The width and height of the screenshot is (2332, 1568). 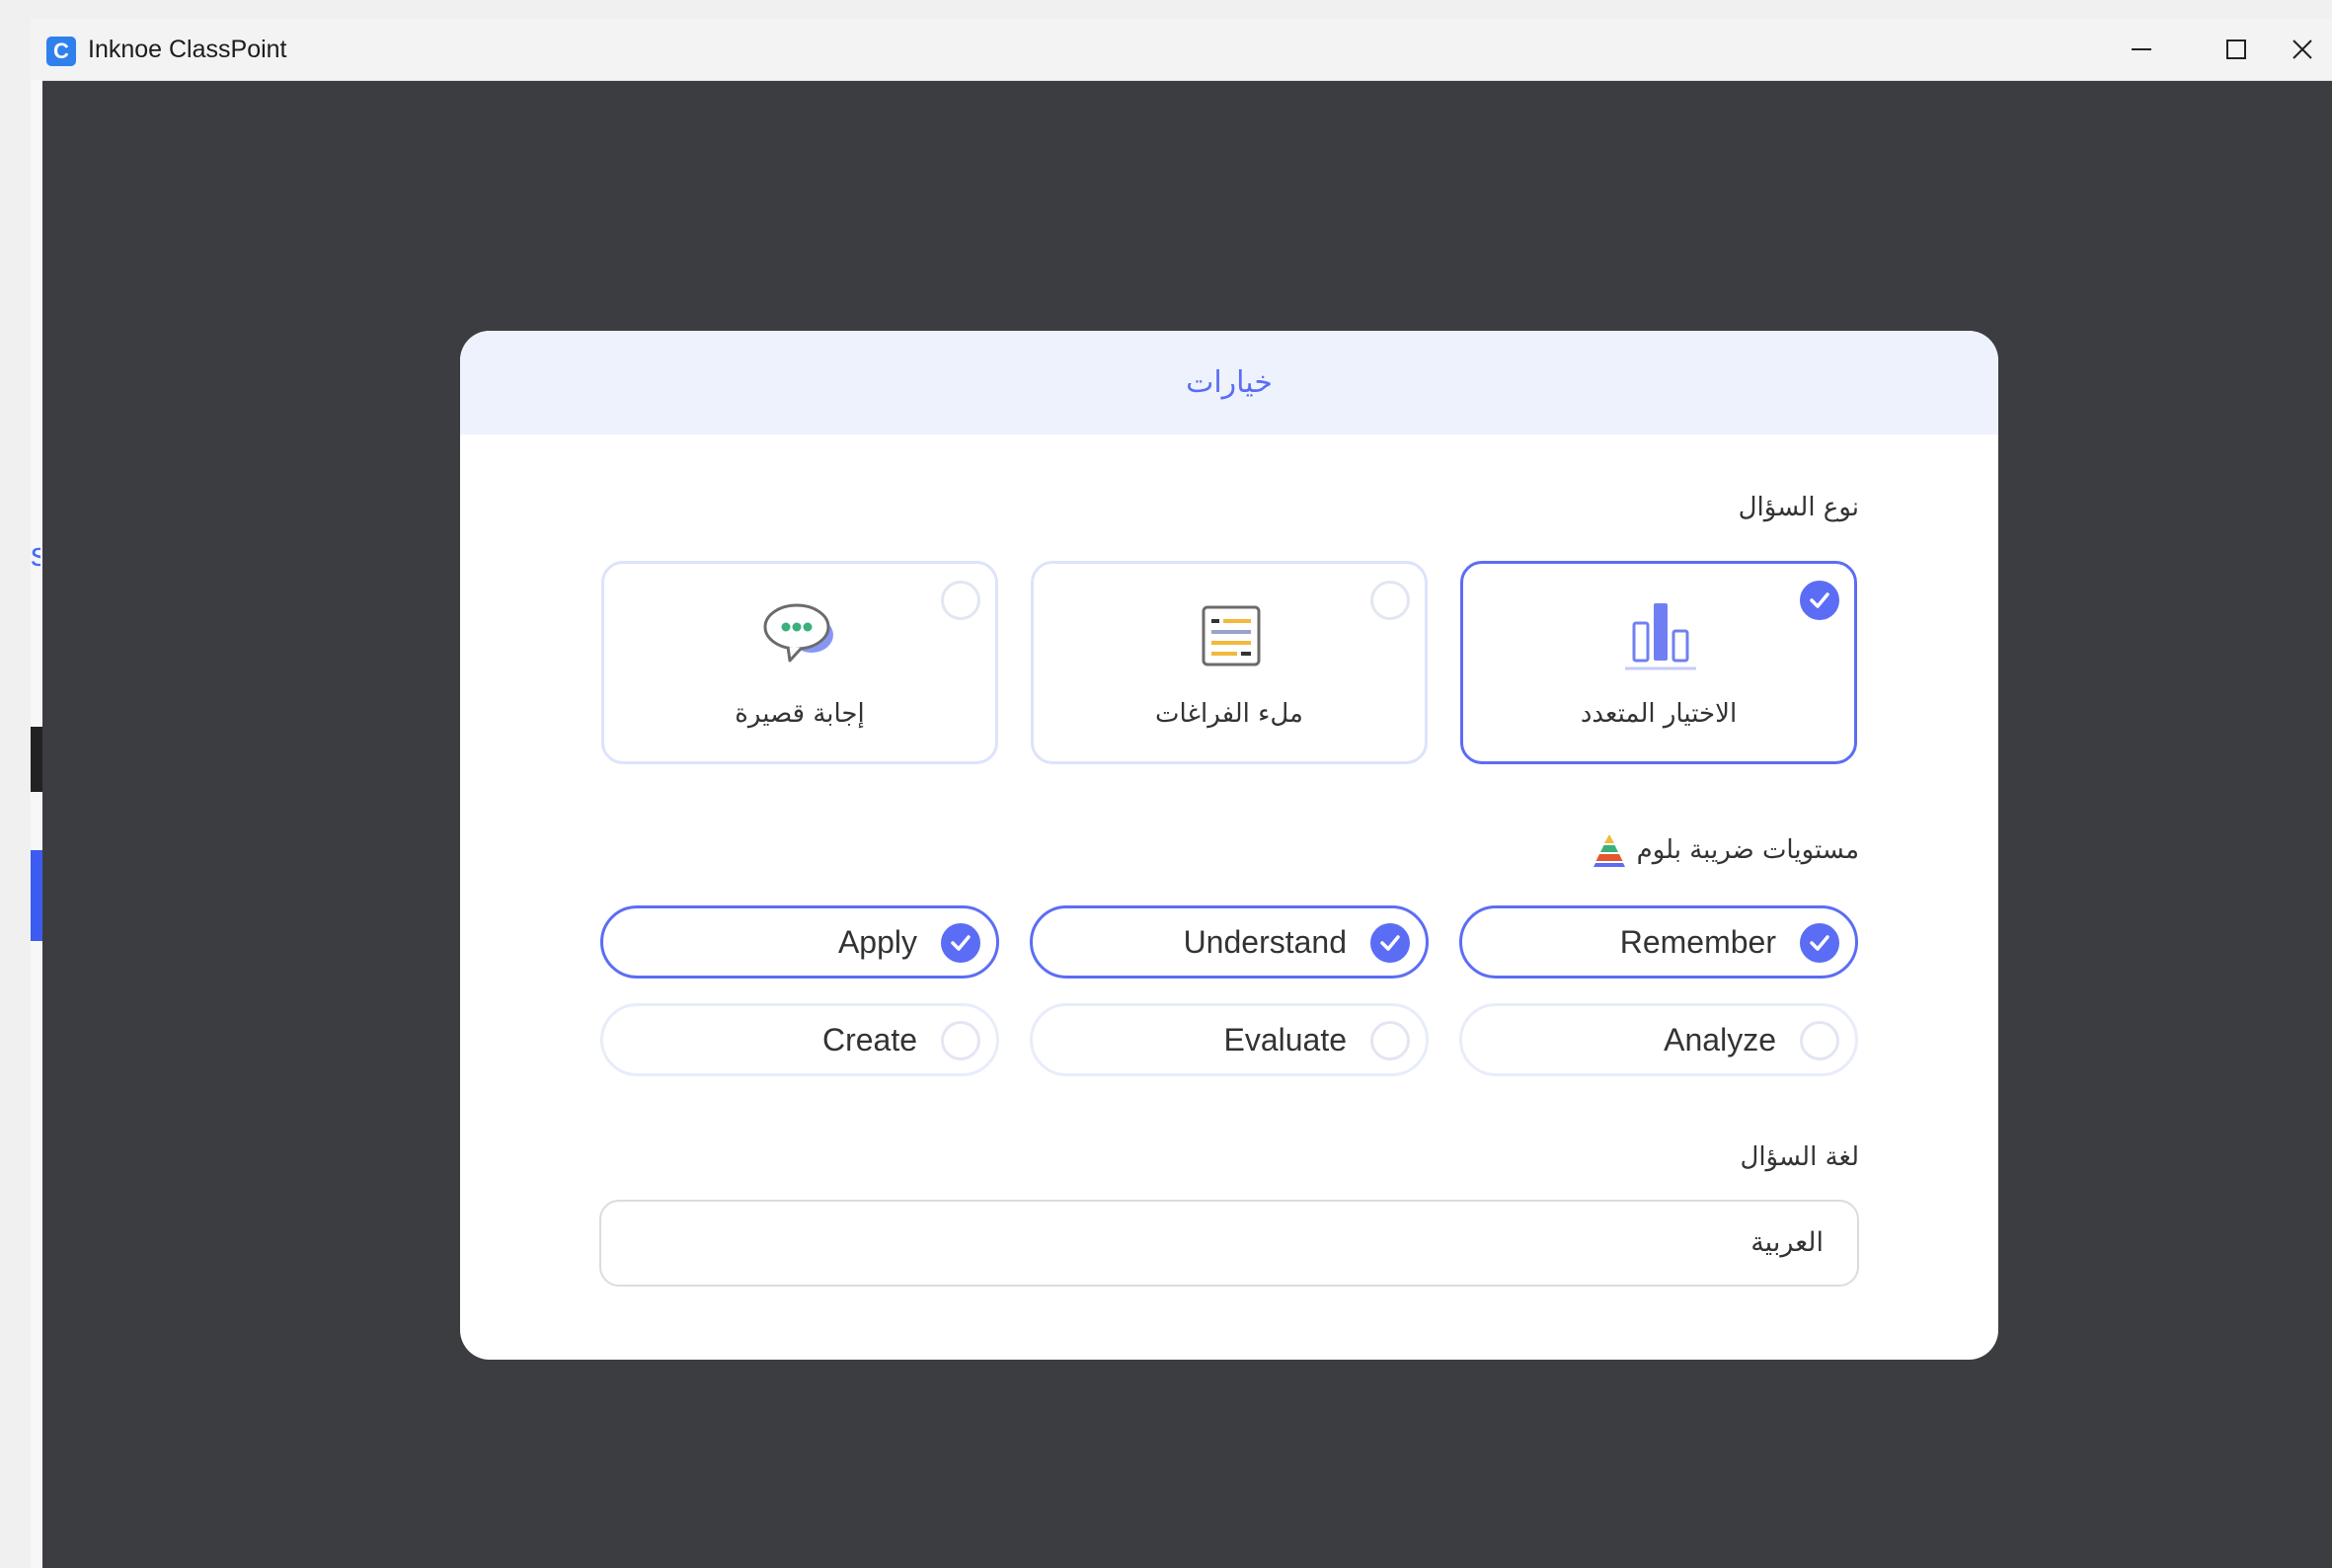 I want to click on remember-label: Remember, so click(x=1697, y=942).